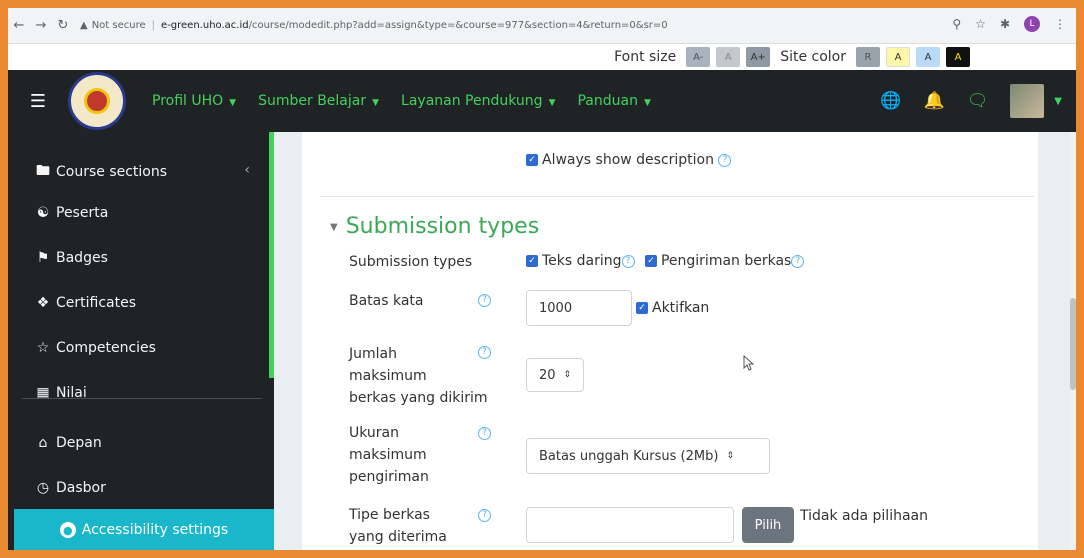 The width and height of the screenshot is (1084, 558). What do you see at coordinates (312, 101) in the screenshot?
I see `menu-label: Sumber Belajar` at bounding box center [312, 101].